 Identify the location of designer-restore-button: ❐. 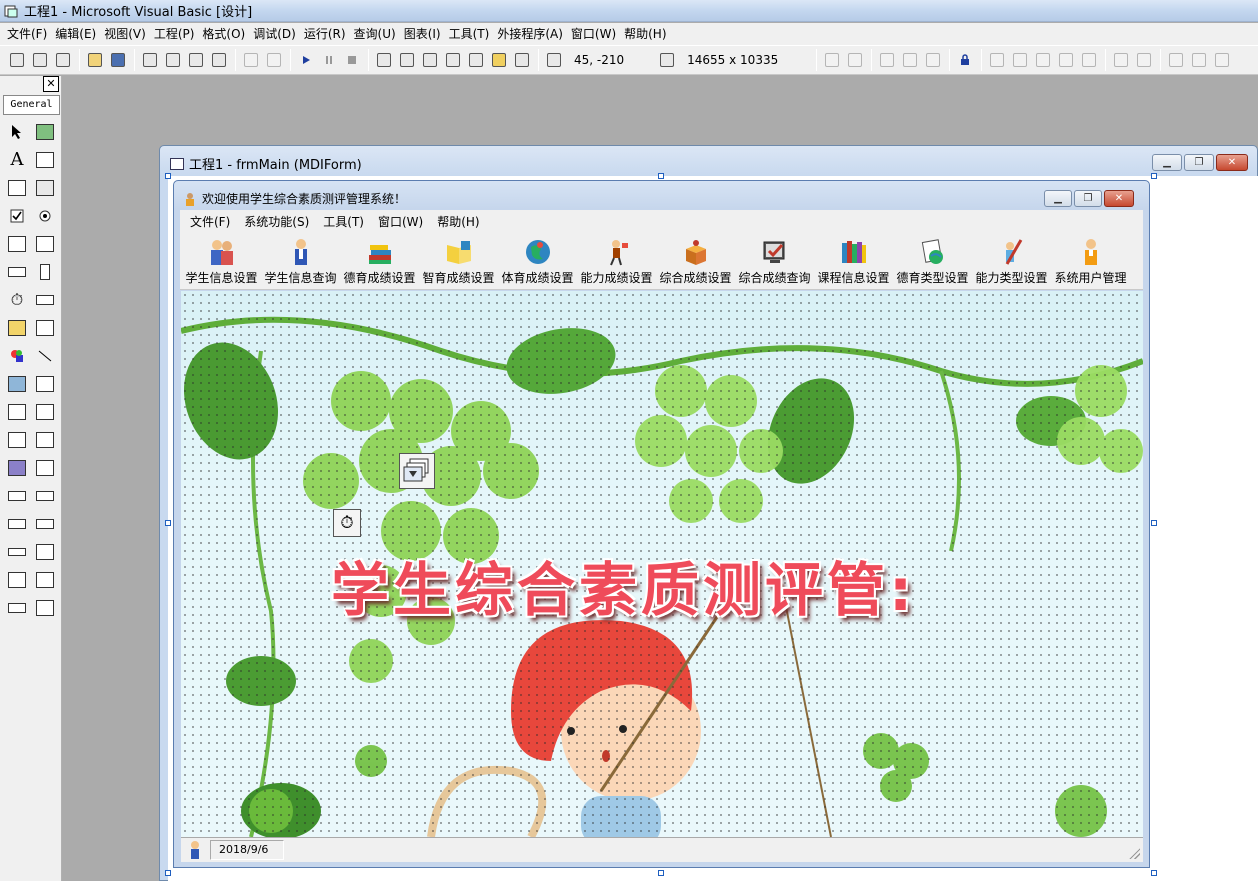
(1199, 162).